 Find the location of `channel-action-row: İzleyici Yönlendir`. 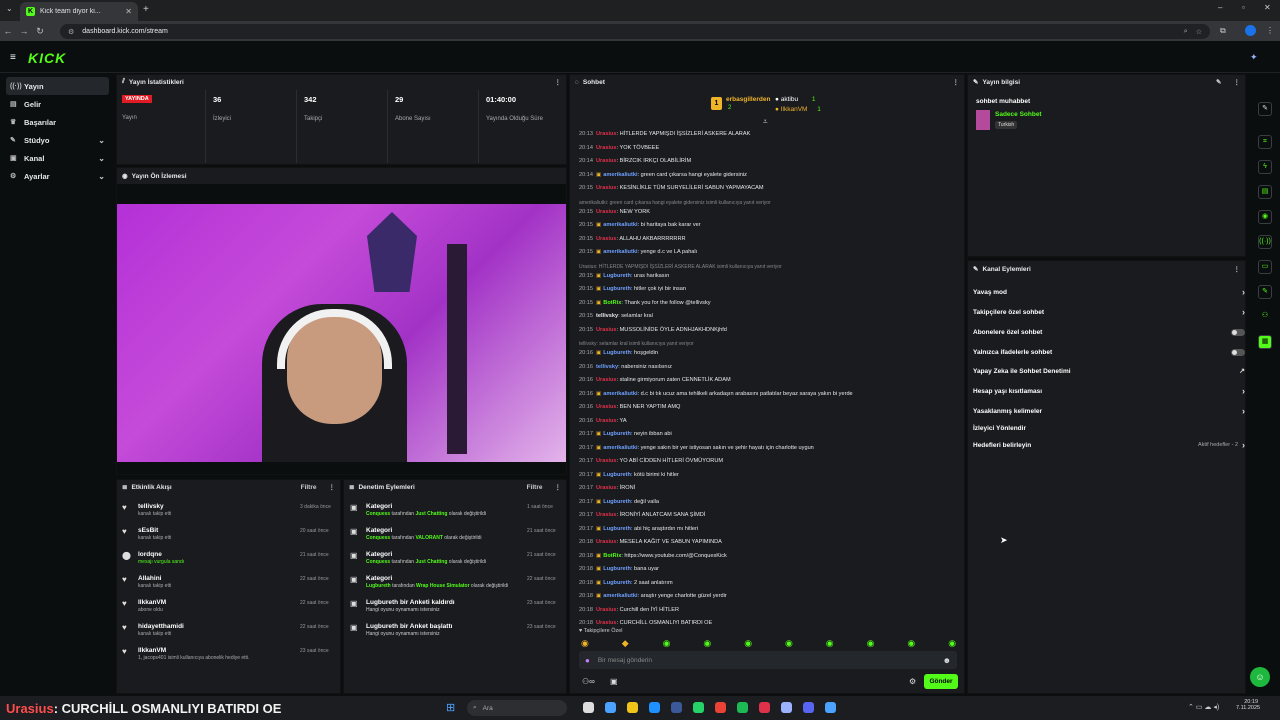

channel-action-row: İzleyici Yönlendir is located at coordinates (1109, 428).